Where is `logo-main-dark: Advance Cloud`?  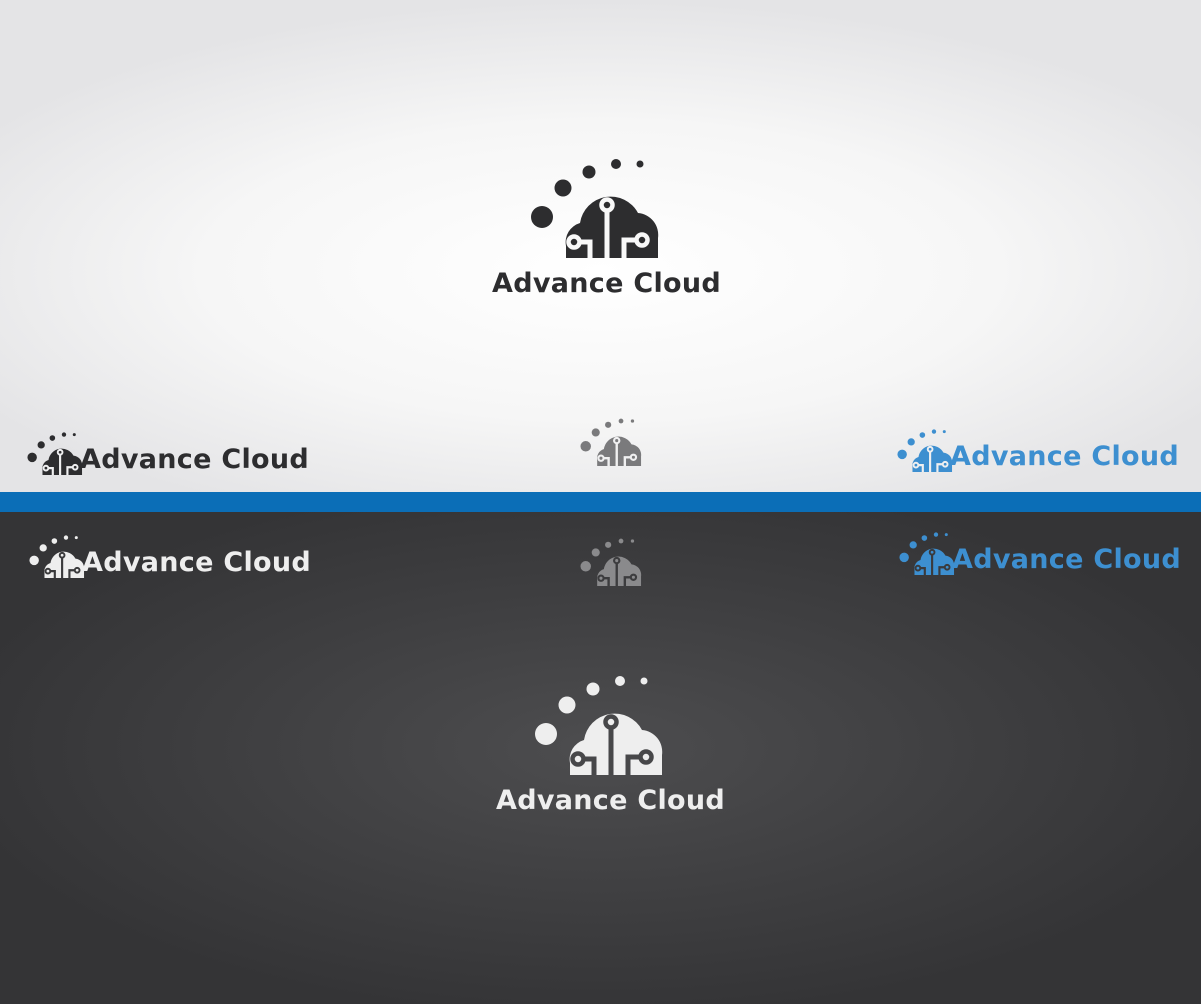 logo-main-dark: Advance Cloud is located at coordinates (616, 747).